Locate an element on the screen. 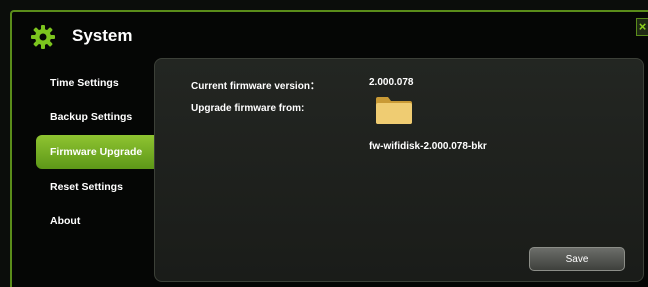  sidebar-item-time-settings: Time Settings is located at coordinates (96, 83).